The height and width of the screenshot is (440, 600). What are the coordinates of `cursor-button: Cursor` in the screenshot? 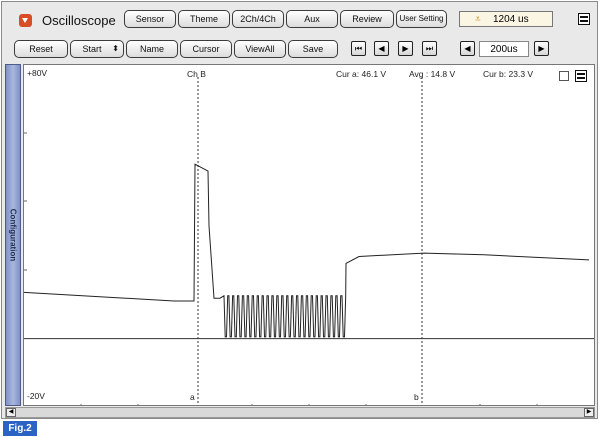 It's located at (206, 49).